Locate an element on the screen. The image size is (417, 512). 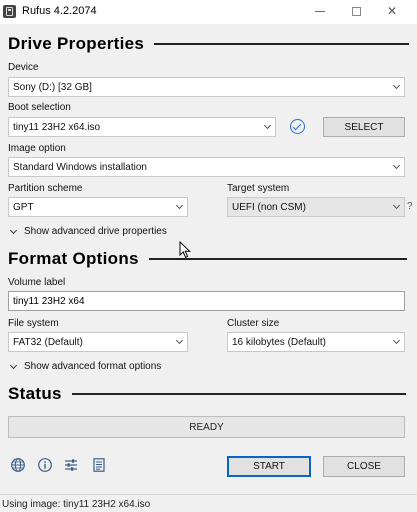
status-header: Status is located at coordinates (207, 394).